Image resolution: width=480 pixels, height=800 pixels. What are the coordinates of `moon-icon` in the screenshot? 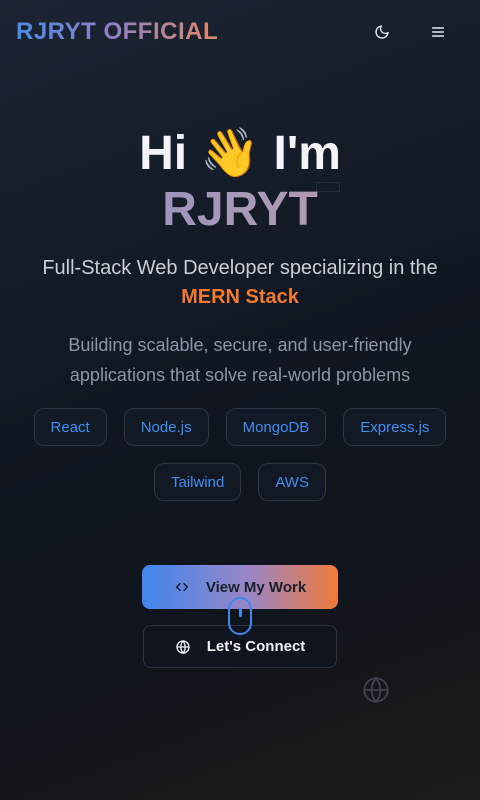 It's located at (382, 32).